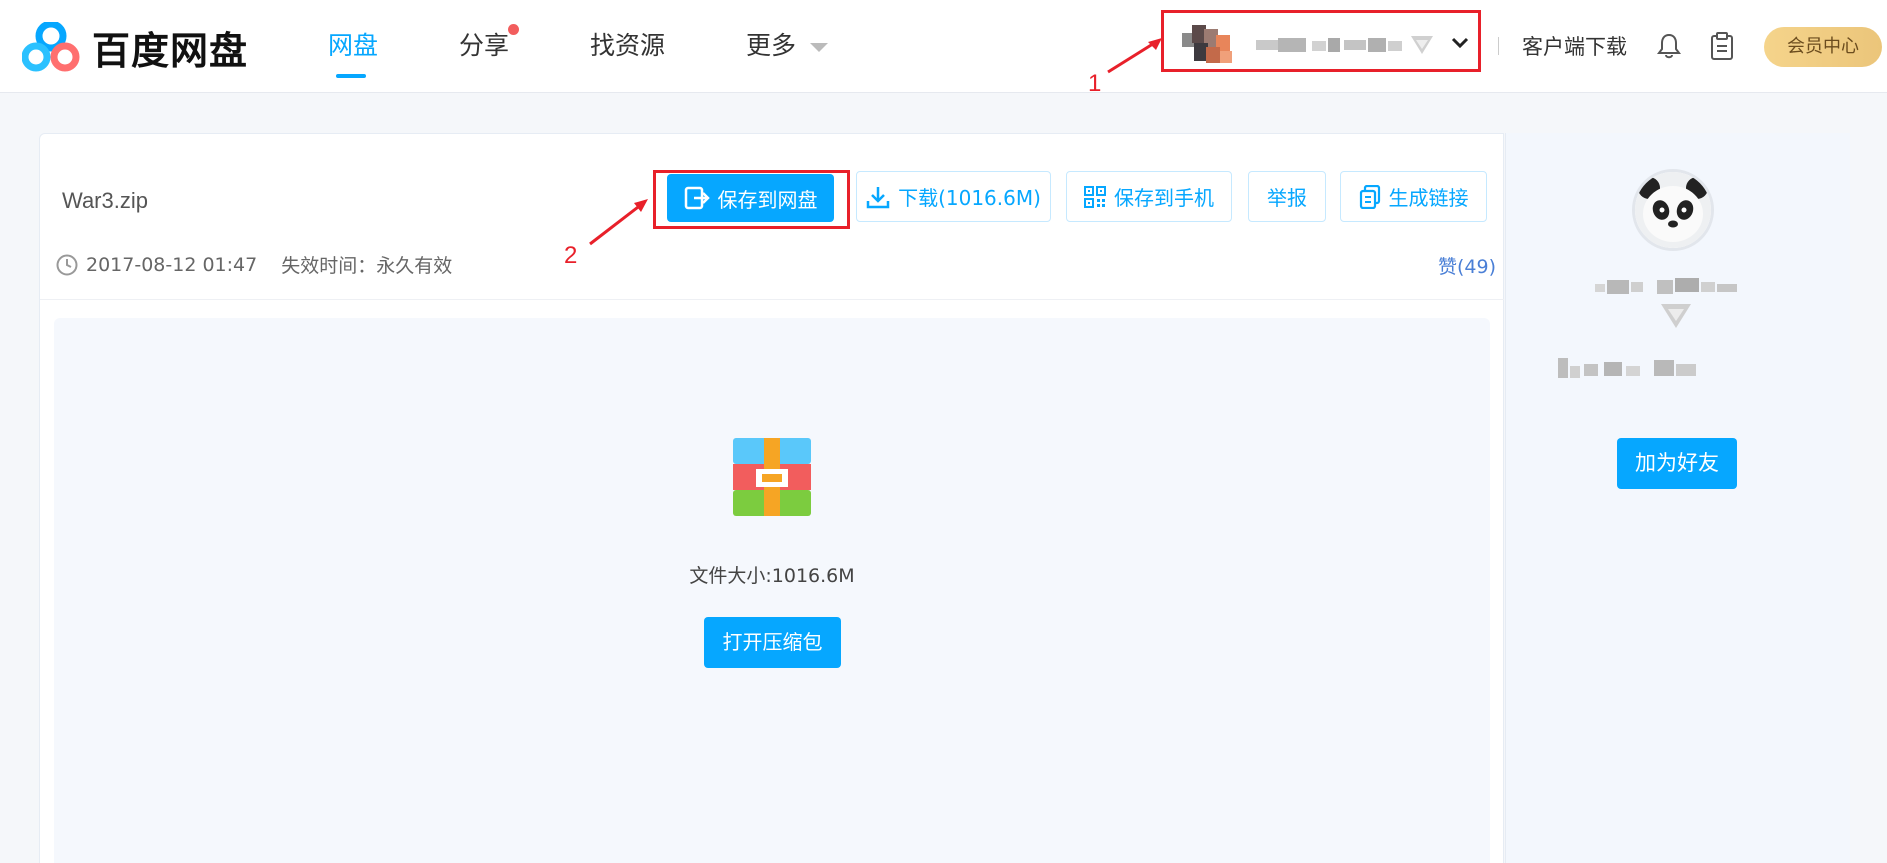  I want to click on annotation-number-1: 1, so click(1095, 83).